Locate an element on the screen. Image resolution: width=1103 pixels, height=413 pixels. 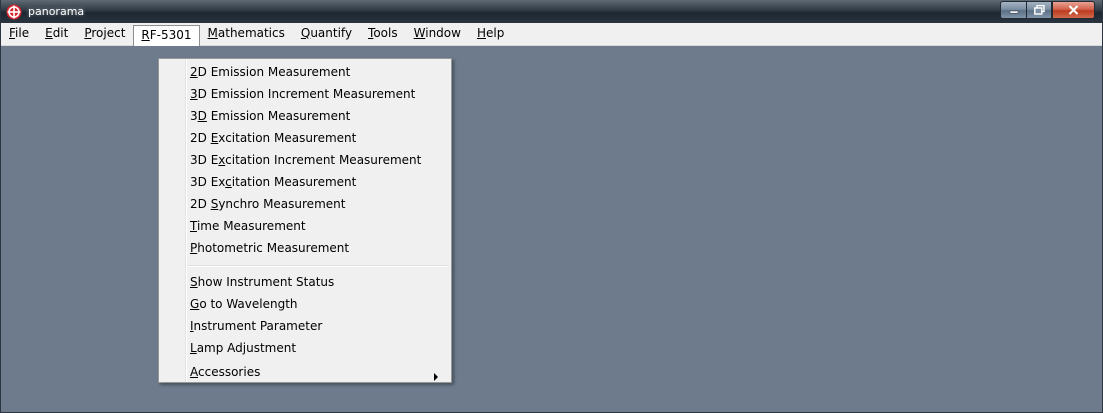
menu-label: ile is located at coordinates (22, 33).